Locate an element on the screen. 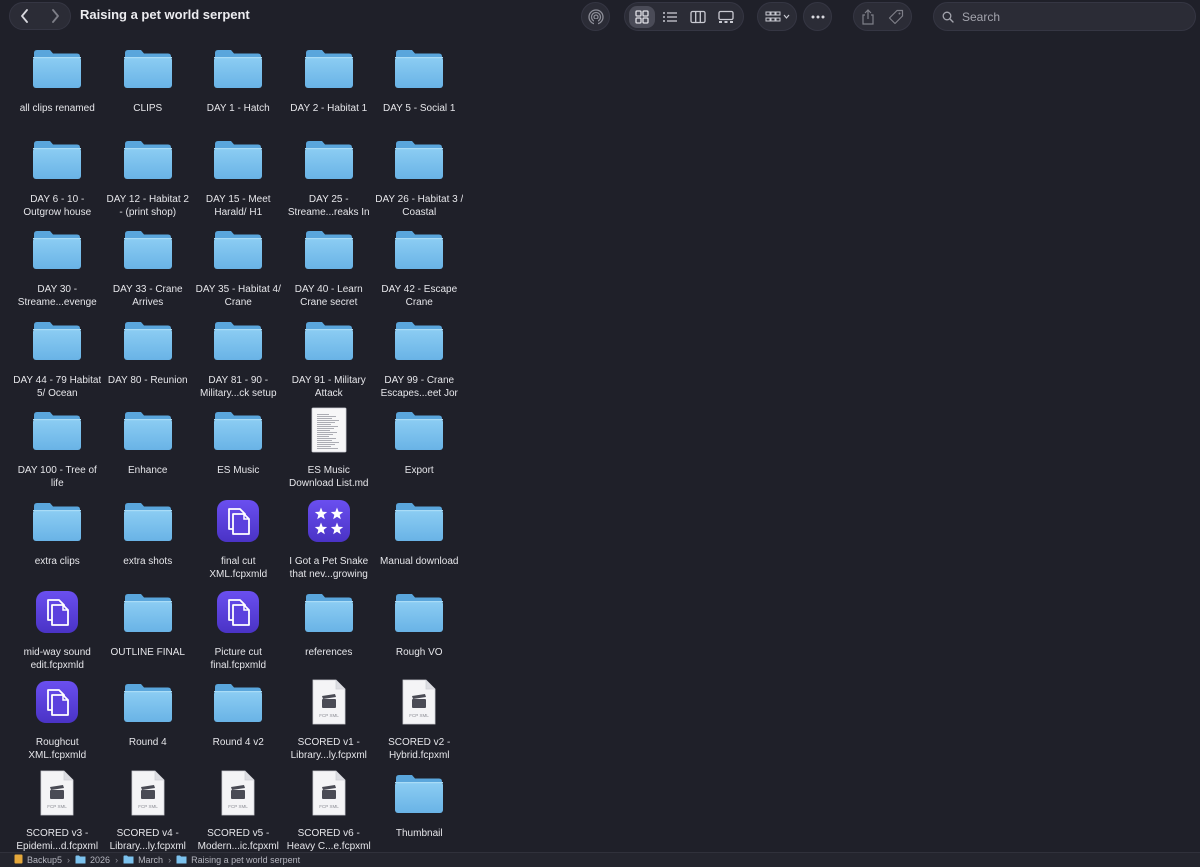  file-item: Roughcut XML.fcpxmld is located at coordinates (57, 721).